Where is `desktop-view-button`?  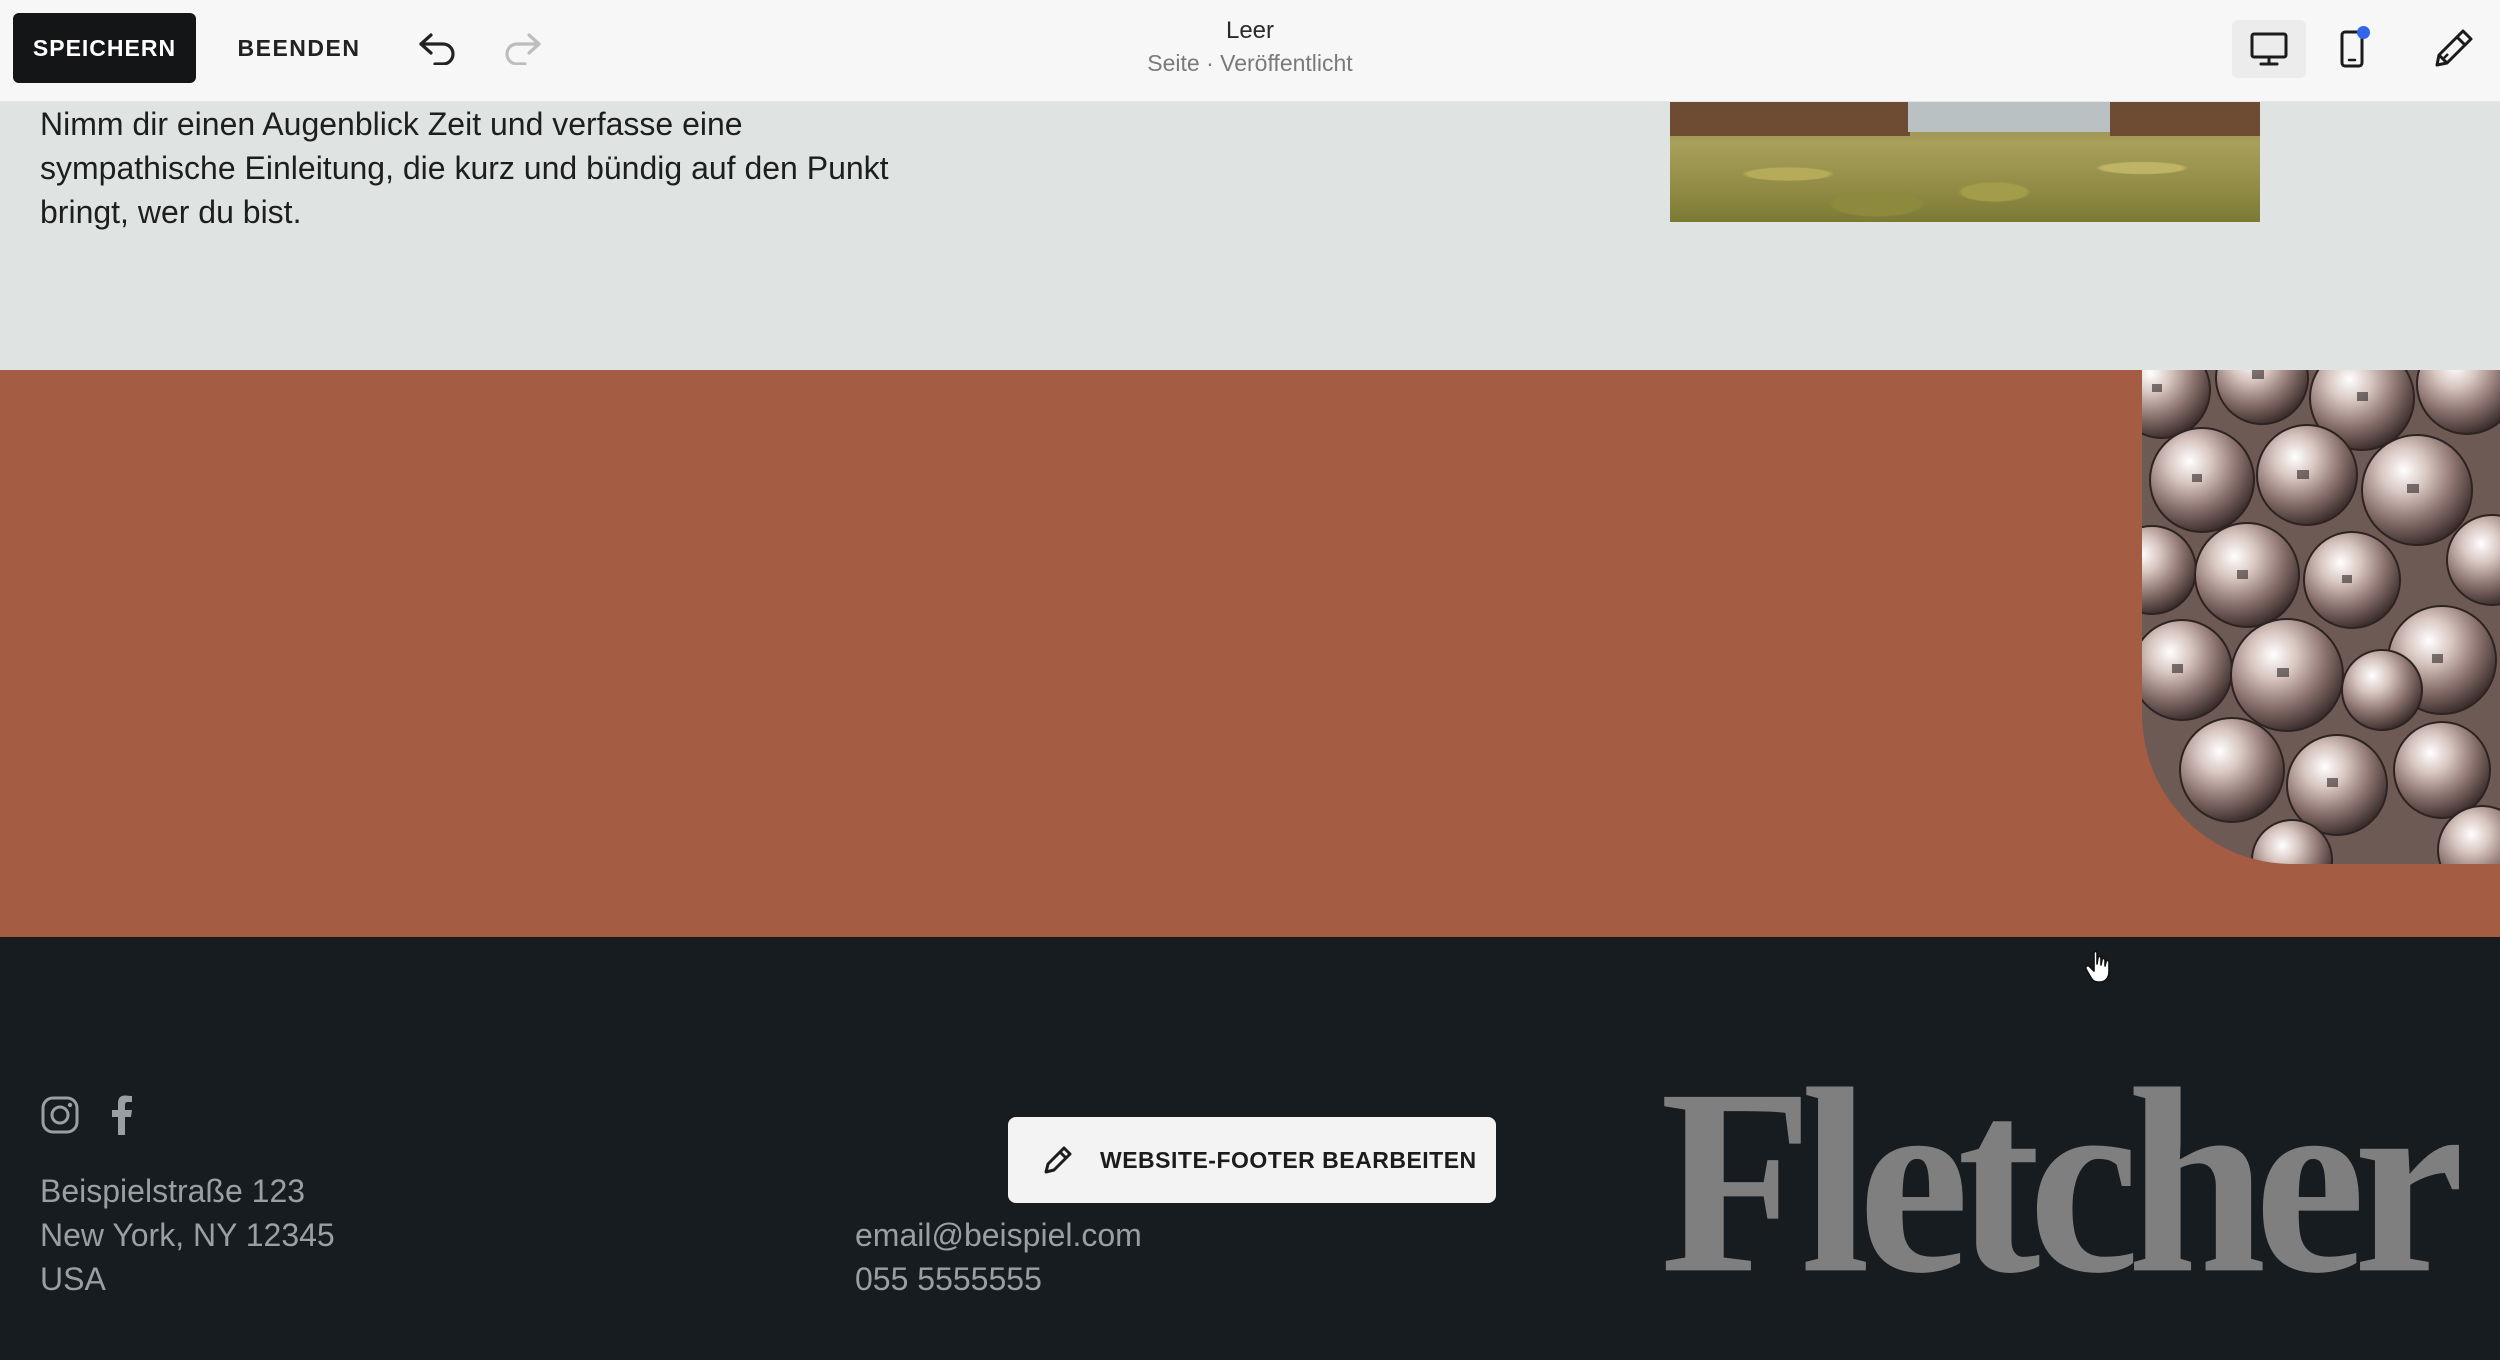 desktop-view-button is located at coordinates (2269, 49).